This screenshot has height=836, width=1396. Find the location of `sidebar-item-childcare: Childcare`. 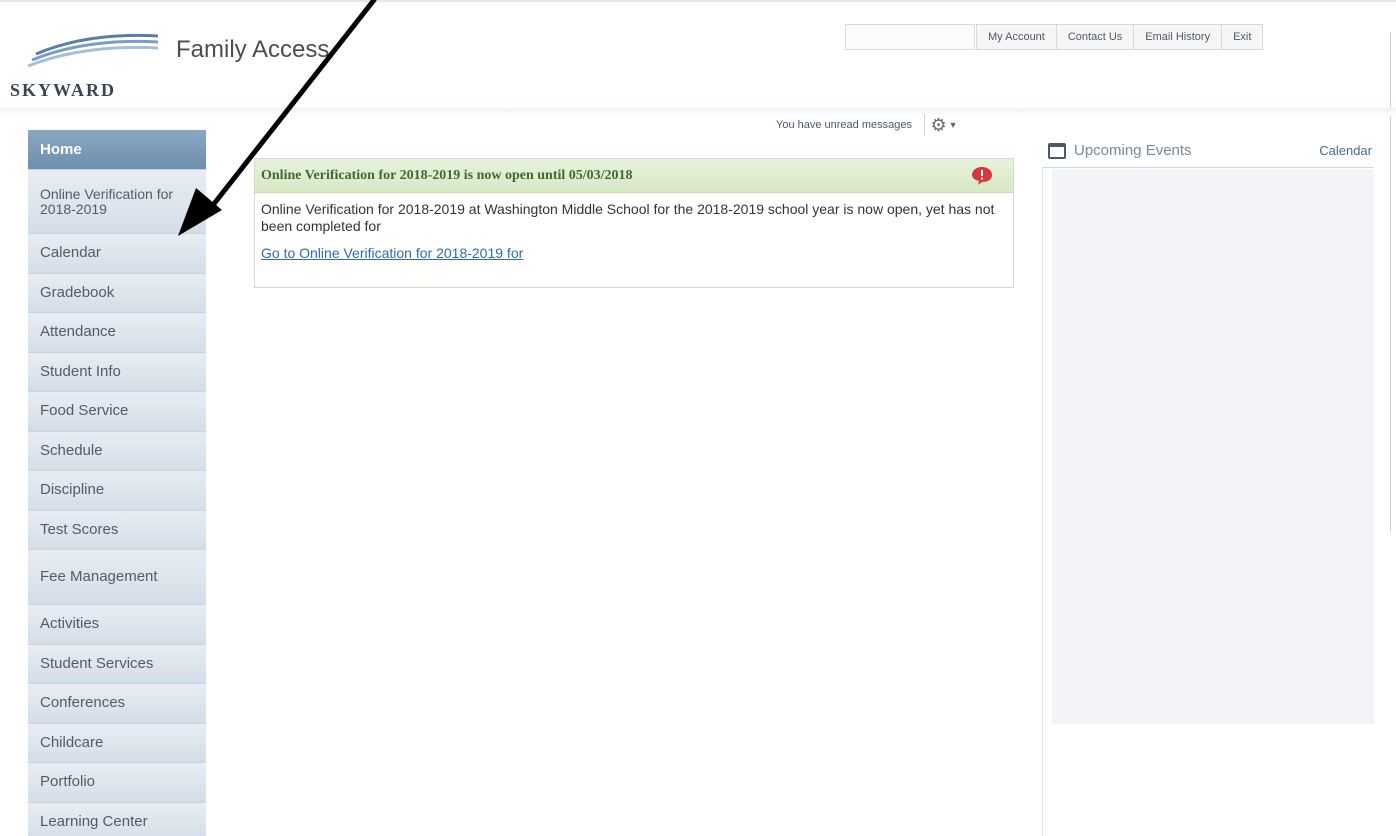

sidebar-item-childcare: Childcare is located at coordinates (117, 743).